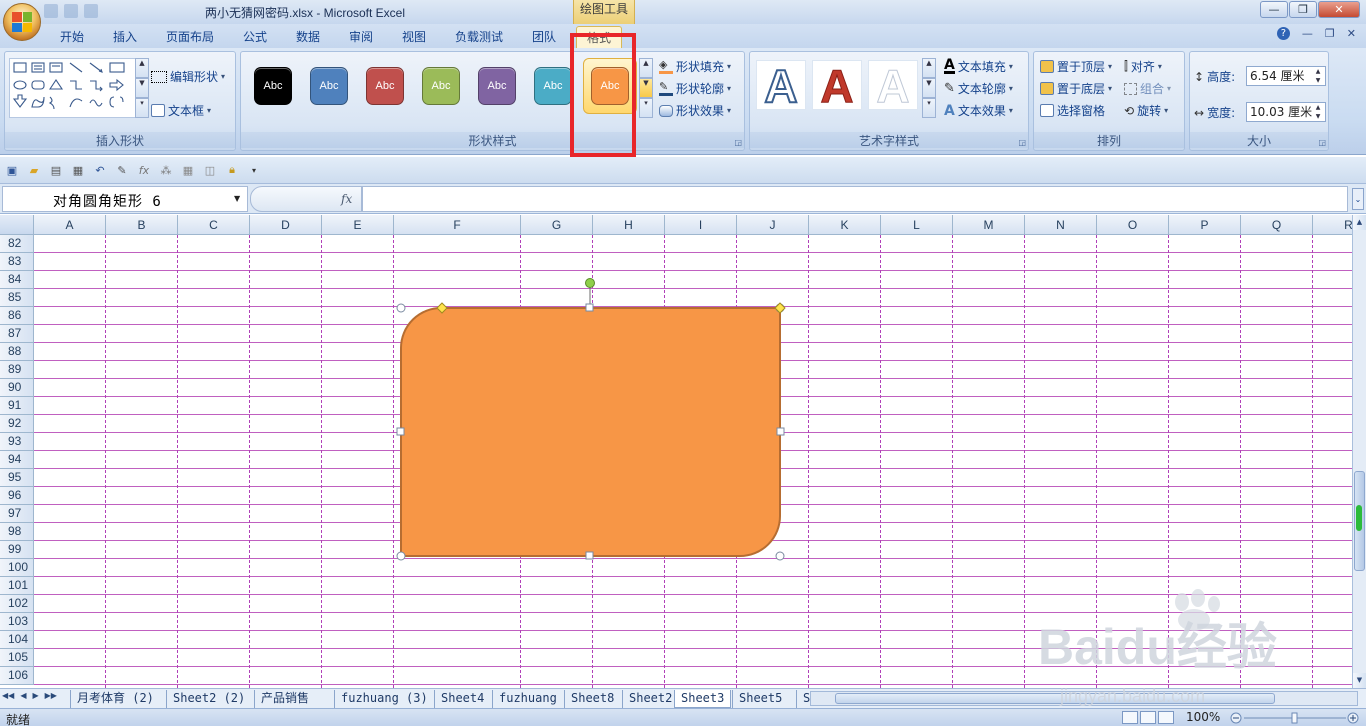 This screenshot has width=1366, height=728. What do you see at coordinates (8, 695) in the screenshot?
I see `first-sheet-icon: ◀◀` at bounding box center [8, 695].